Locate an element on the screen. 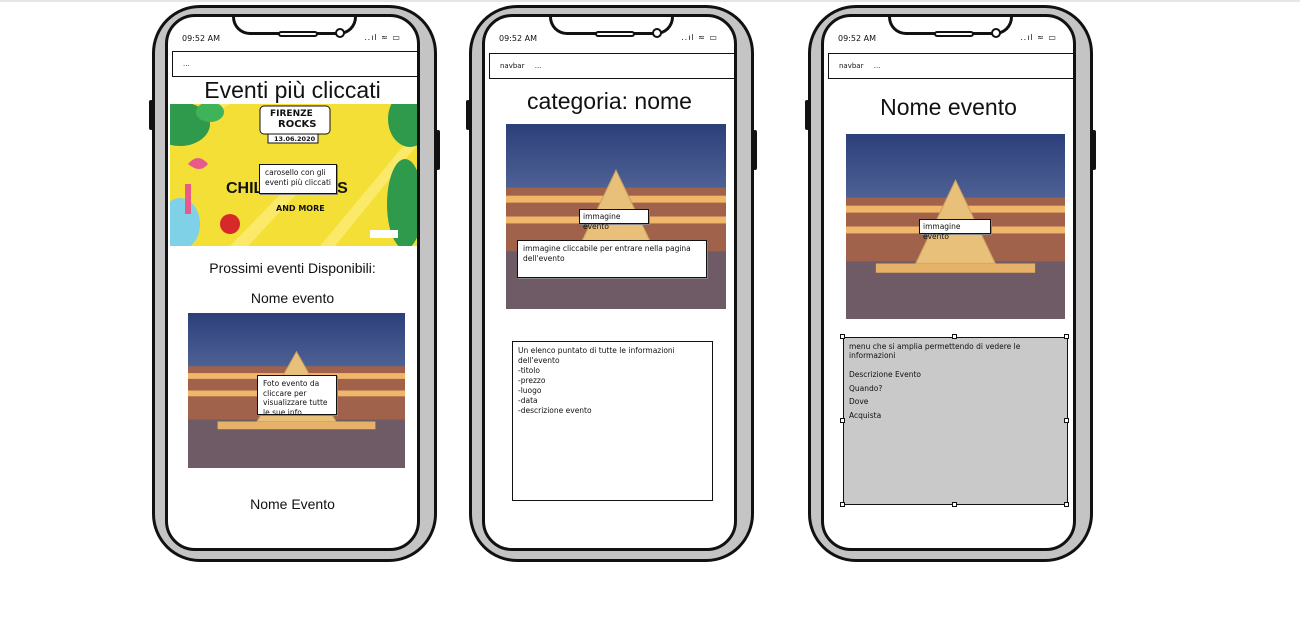 Image resolution: width=1300 pixels, height=635 pixels. top-divider is located at coordinates (650, 1).